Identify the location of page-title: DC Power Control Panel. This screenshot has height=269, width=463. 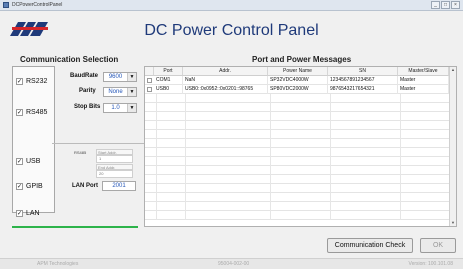
(231, 30).